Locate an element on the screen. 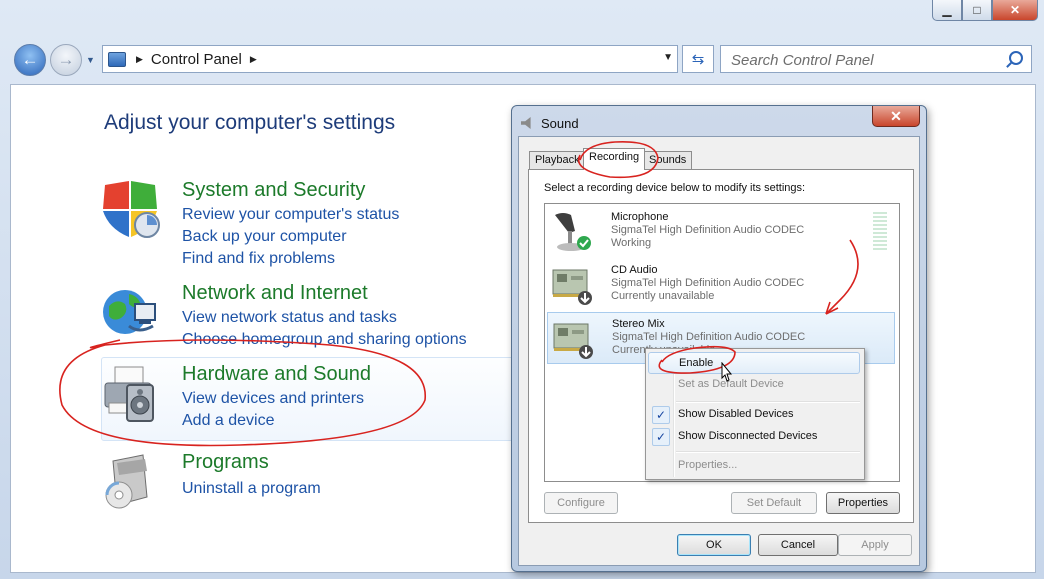 The height and width of the screenshot is (579, 1044). globe-network-icon is located at coordinates (129, 312).